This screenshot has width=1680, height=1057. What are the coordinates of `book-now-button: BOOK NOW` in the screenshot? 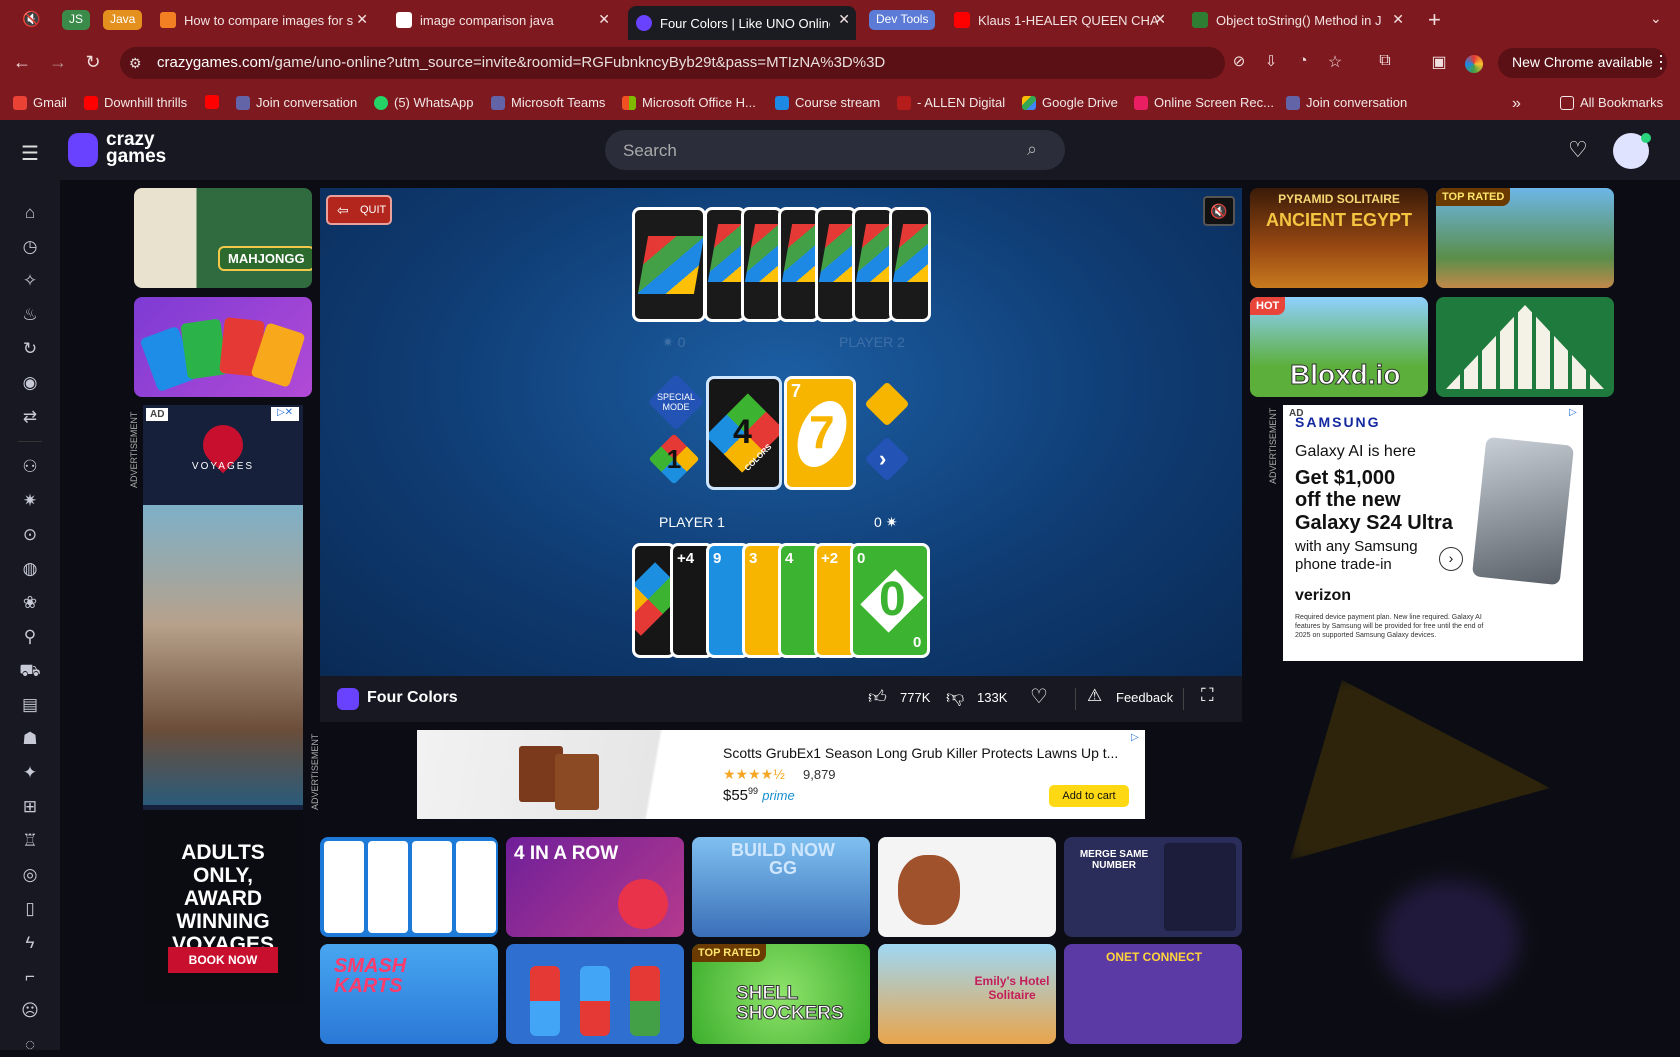 It's located at (223, 960).